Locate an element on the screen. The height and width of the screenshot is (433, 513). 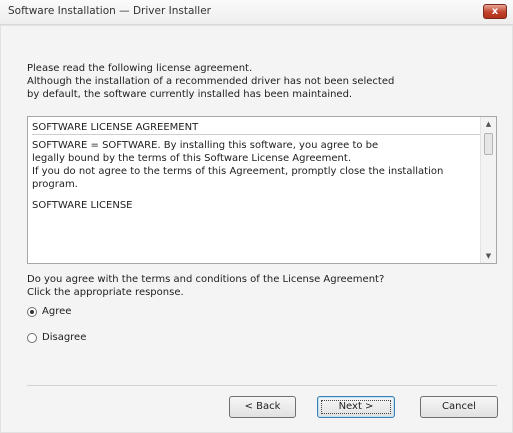
license-spacer is located at coordinates (257, 195).